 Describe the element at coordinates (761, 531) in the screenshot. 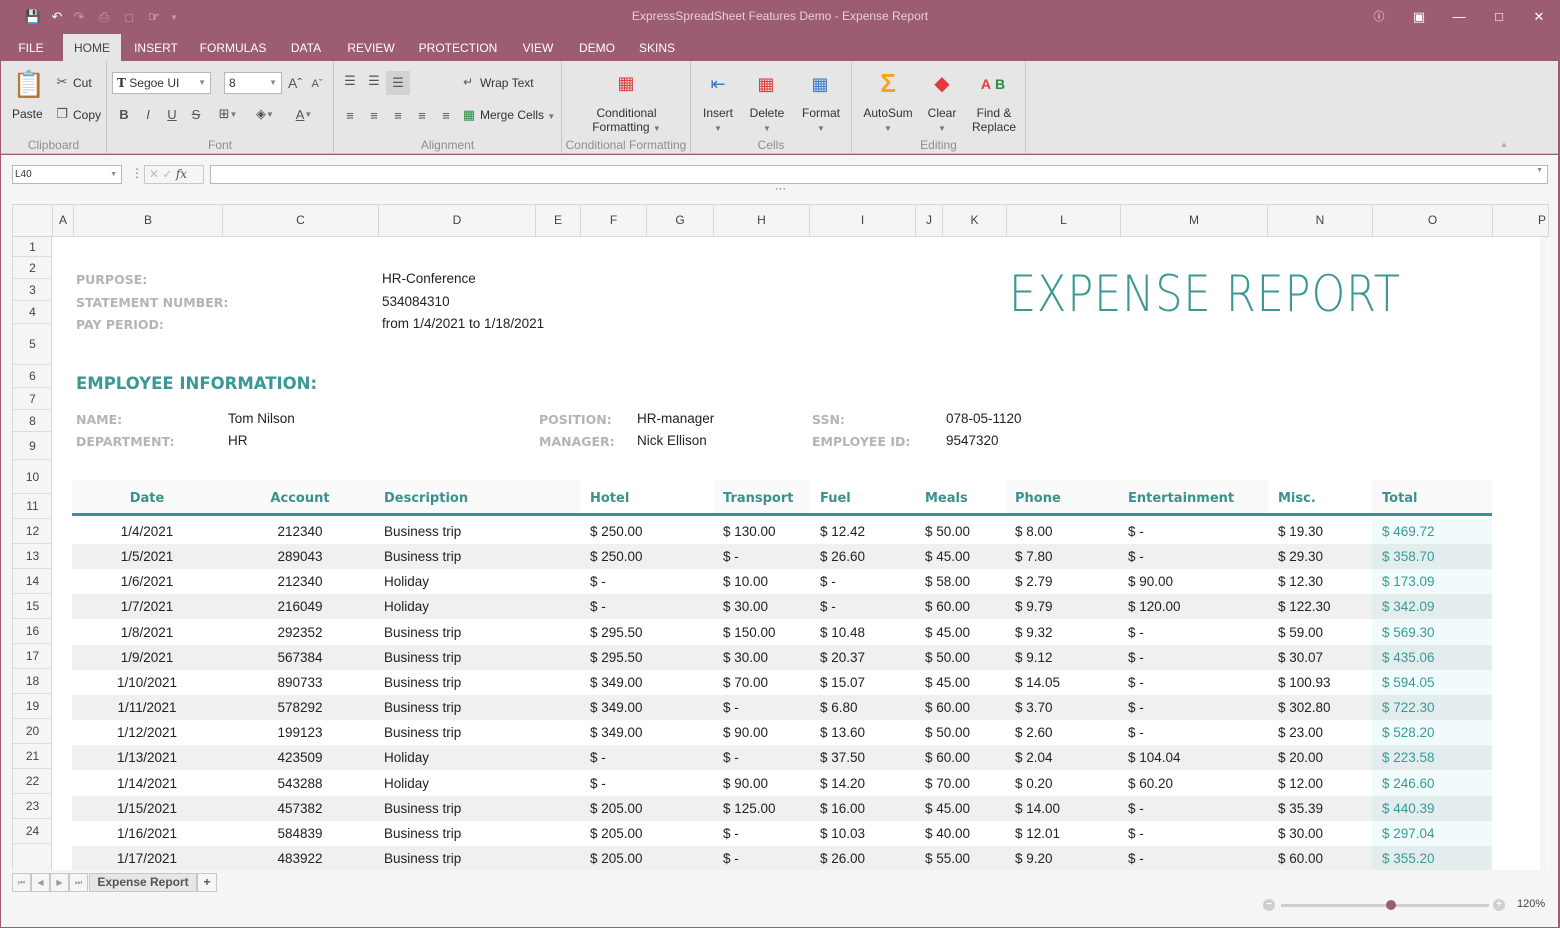

I see `table-cell: $ 130.00` at that location.